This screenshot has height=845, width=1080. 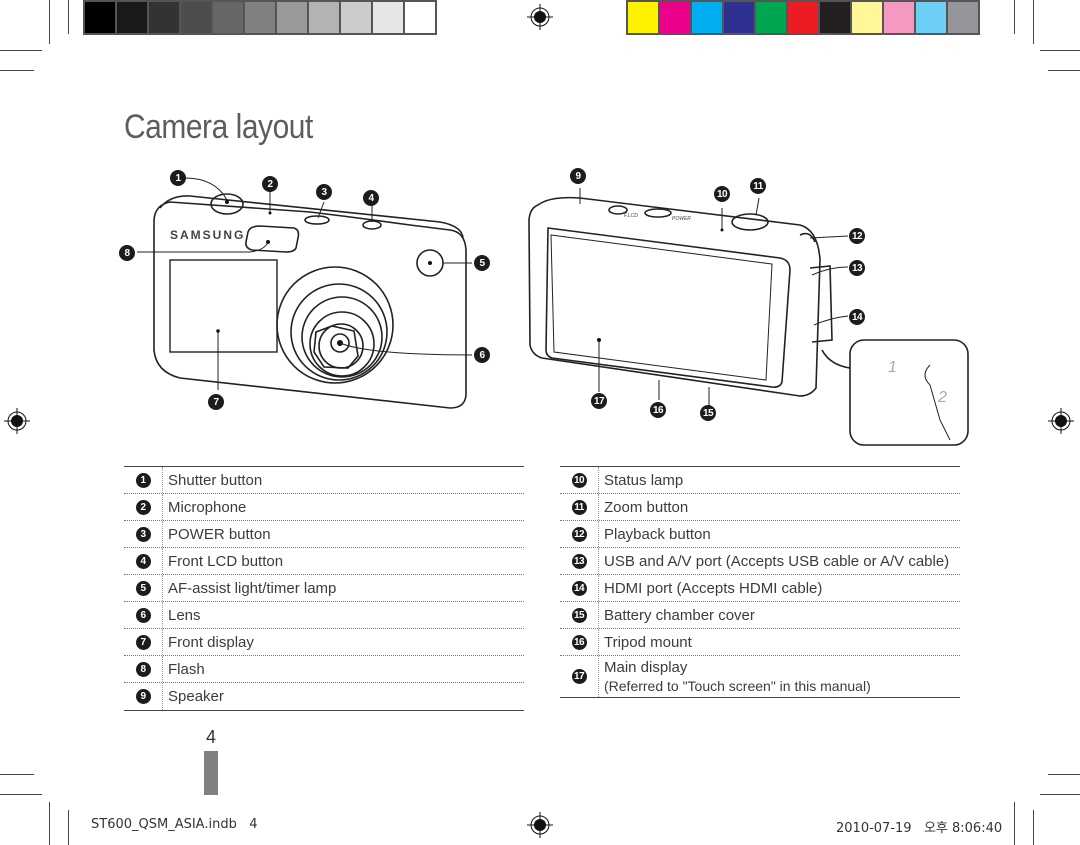 What do you see at coordinates (178, 178) in the screenshot?
I see `callout-1: 1` at bounding box center [178, 178].